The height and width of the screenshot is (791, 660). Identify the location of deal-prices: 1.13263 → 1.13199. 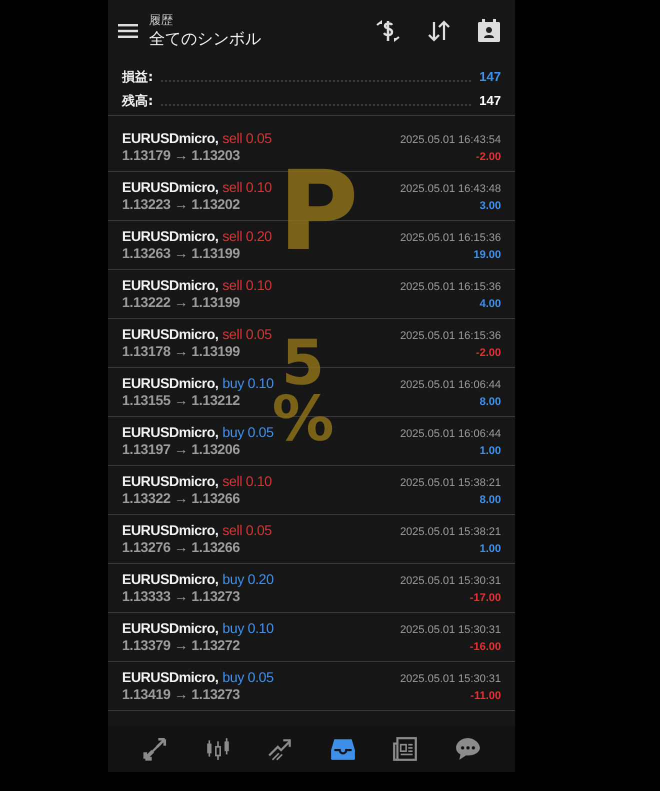
(181, 253).